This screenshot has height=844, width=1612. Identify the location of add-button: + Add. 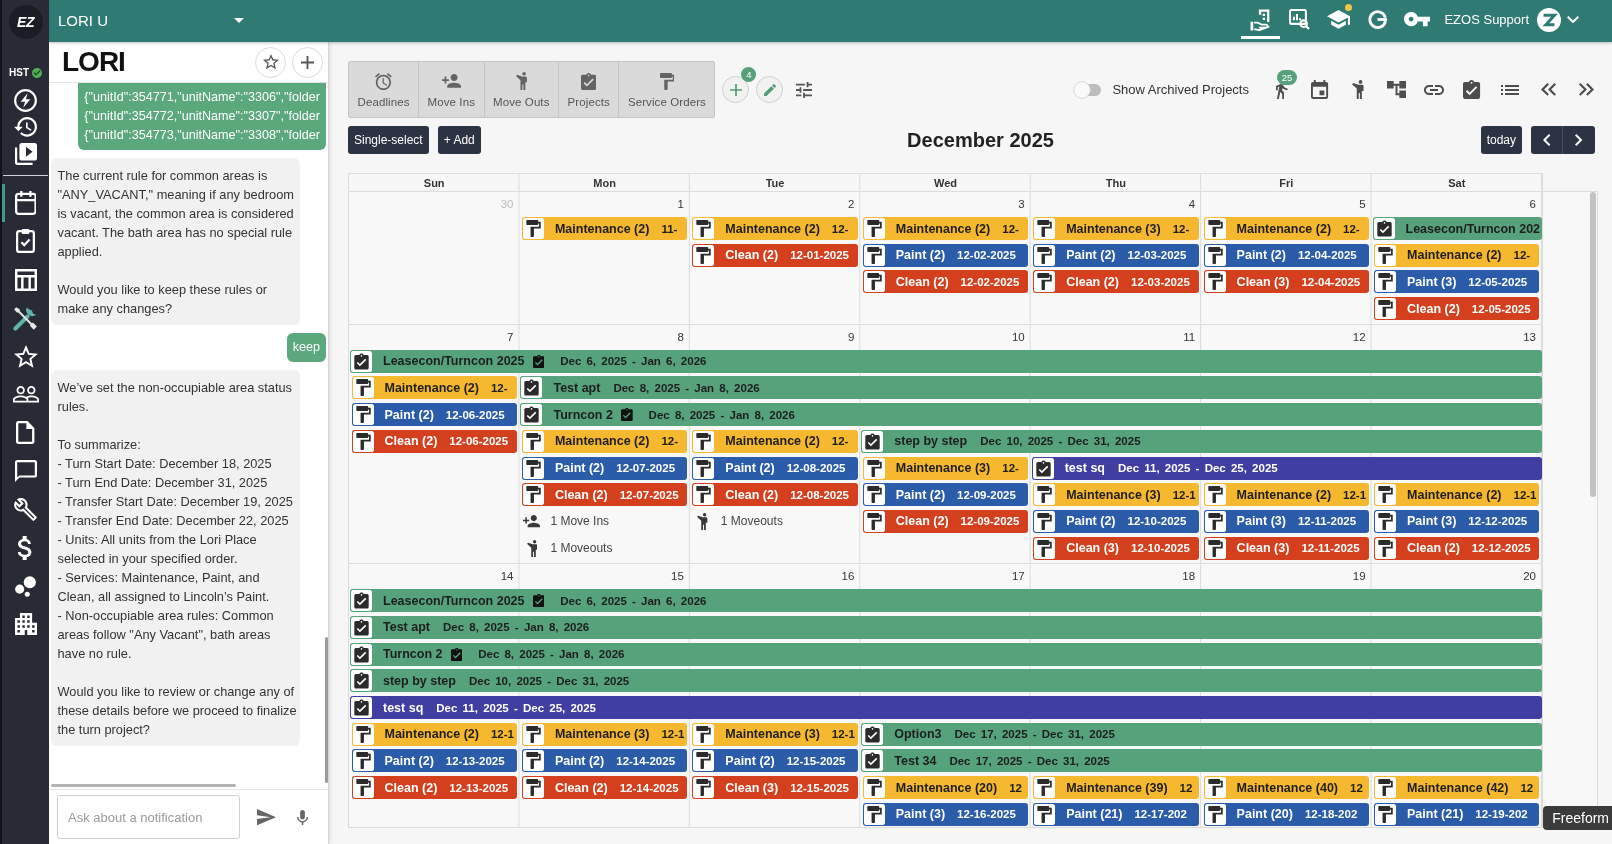
(459, 140).